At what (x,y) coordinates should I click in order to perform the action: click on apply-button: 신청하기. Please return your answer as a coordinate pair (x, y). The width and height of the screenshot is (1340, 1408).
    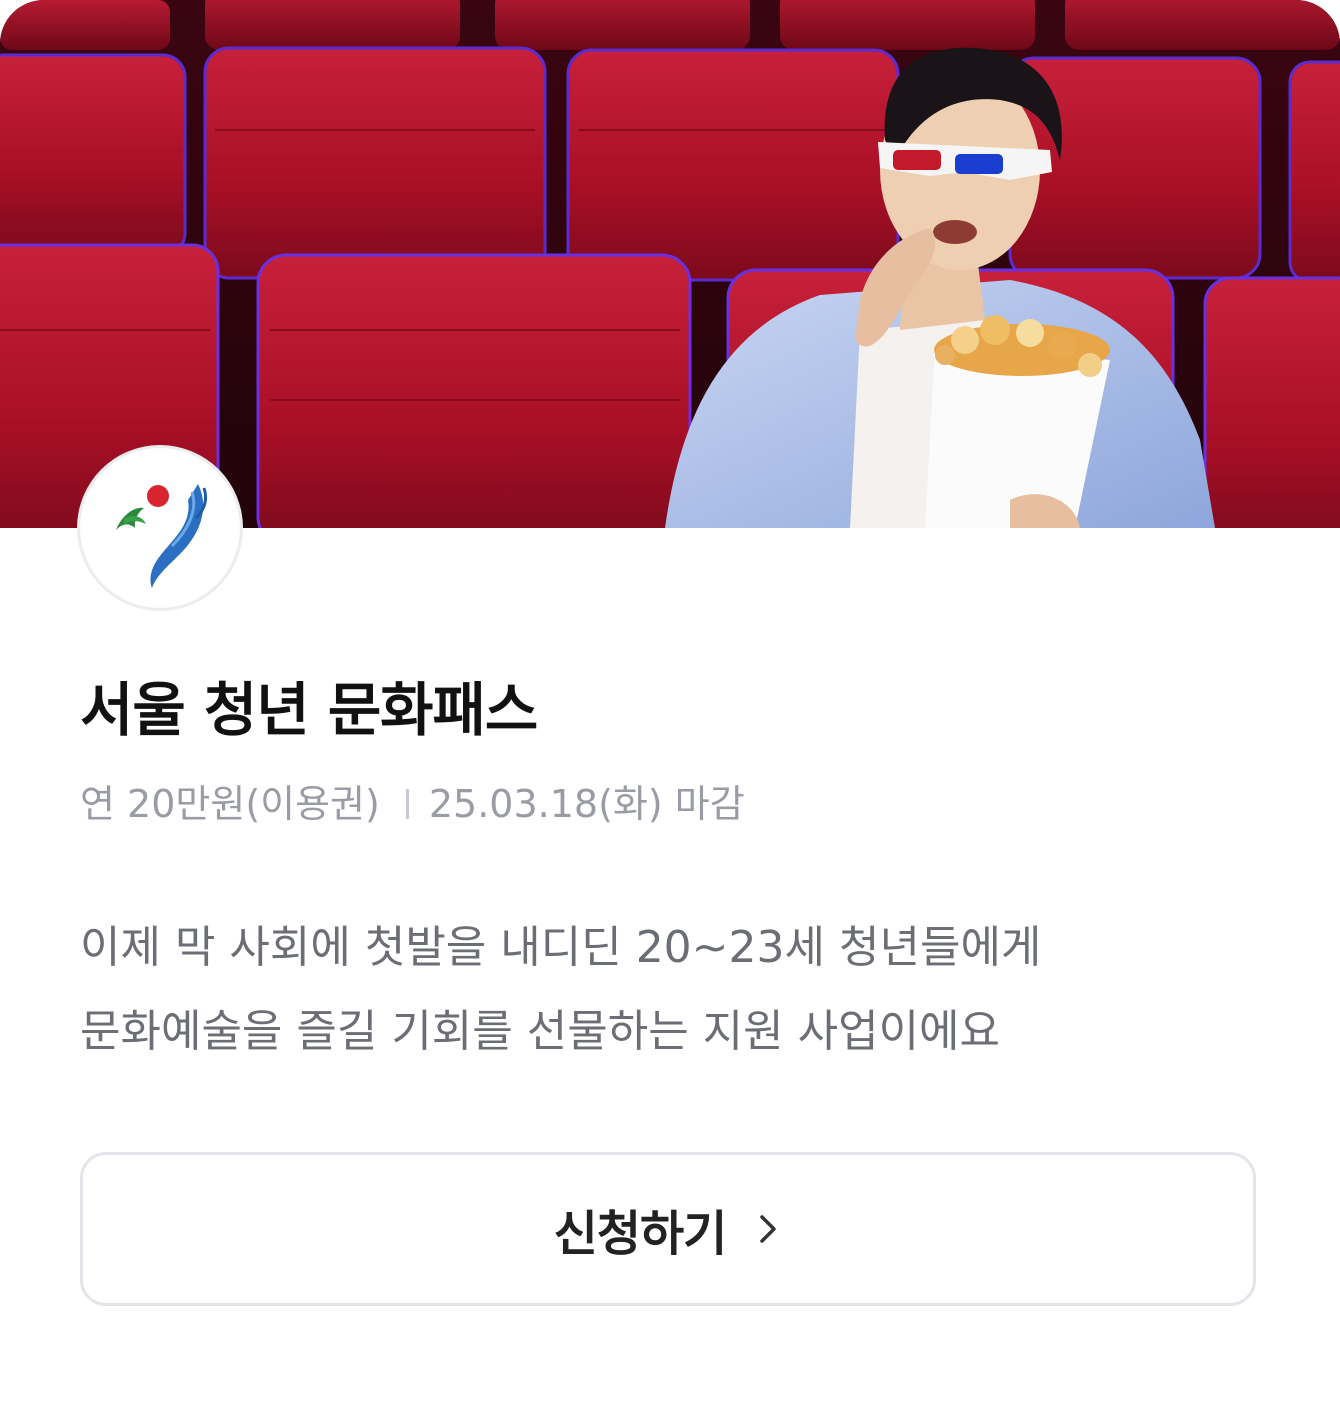
    Looking at the image, I should click on (668, 1229).